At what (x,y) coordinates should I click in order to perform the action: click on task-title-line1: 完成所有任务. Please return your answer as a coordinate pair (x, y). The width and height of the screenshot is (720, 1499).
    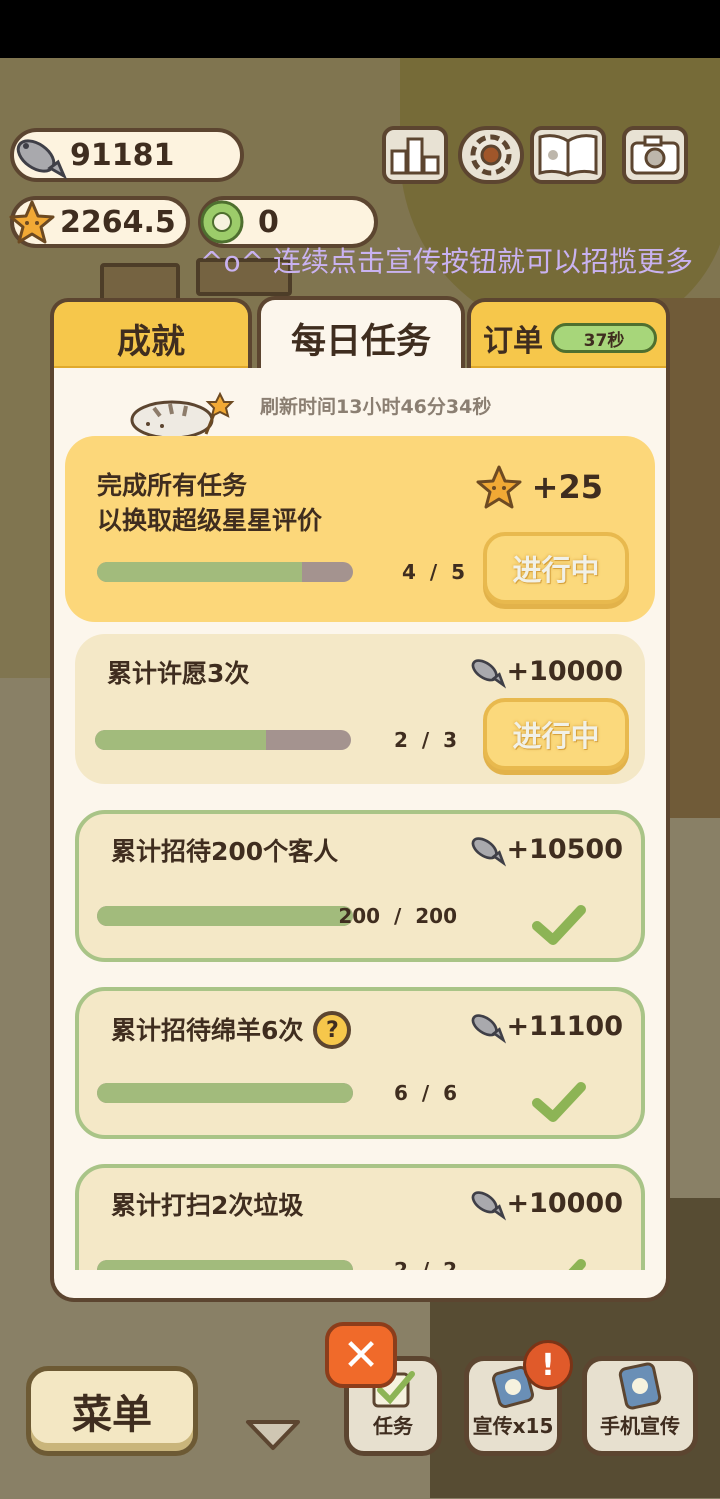
    Looking at the image, I should click on (172, 485).